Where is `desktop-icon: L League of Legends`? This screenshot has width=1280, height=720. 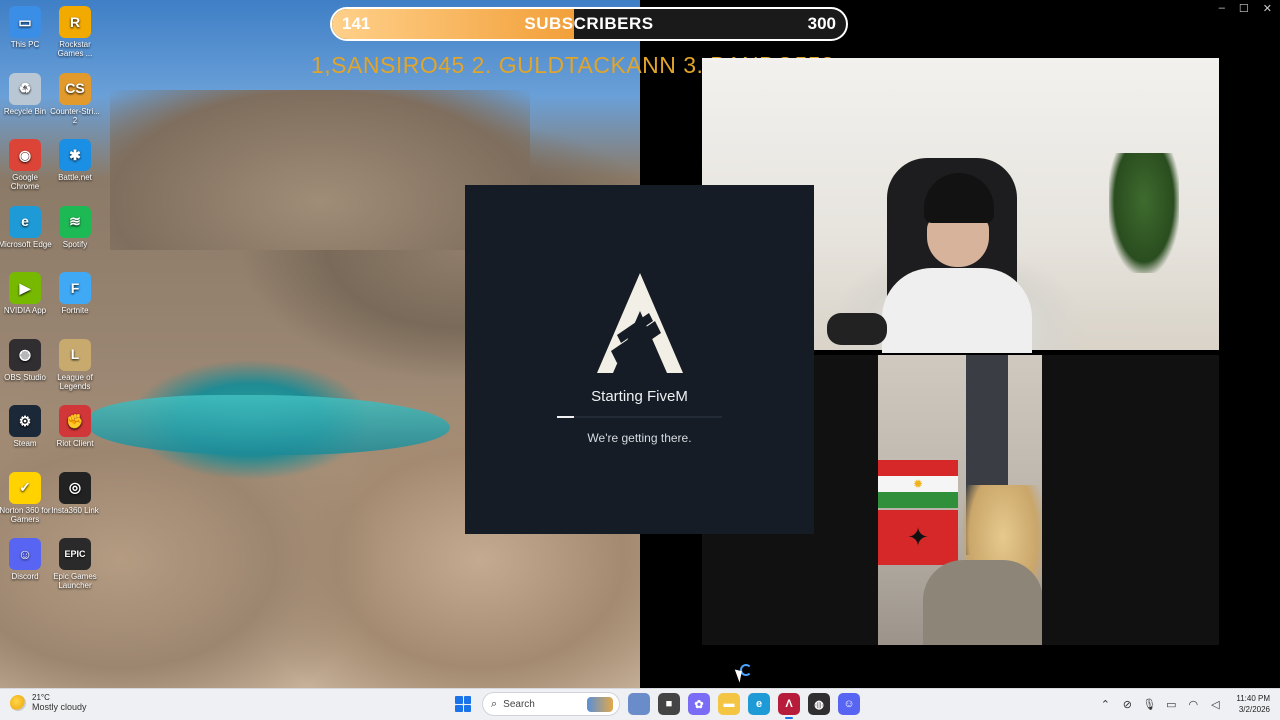
desktop-icon: L League of Legends is located at coordinates (75, 364).